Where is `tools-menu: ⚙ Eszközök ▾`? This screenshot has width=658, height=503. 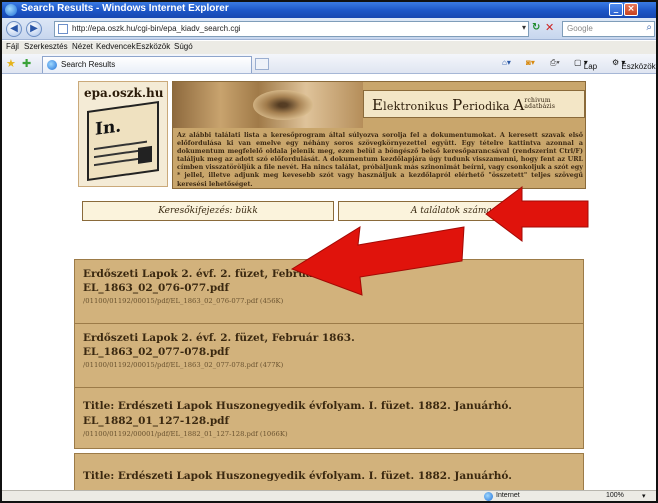
tools-menu: ⚙ Eszközök ▾ is located at coordinates (634, 64).